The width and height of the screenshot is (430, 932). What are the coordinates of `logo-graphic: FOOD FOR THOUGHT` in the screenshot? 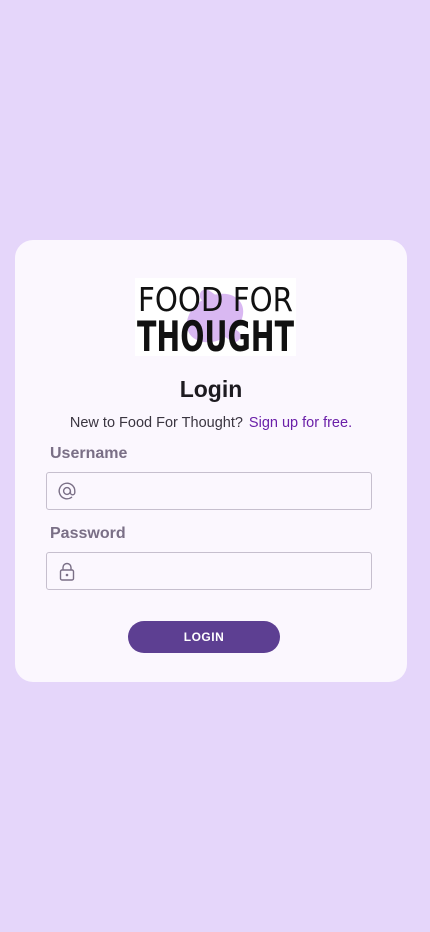 It's located at (215, 317).